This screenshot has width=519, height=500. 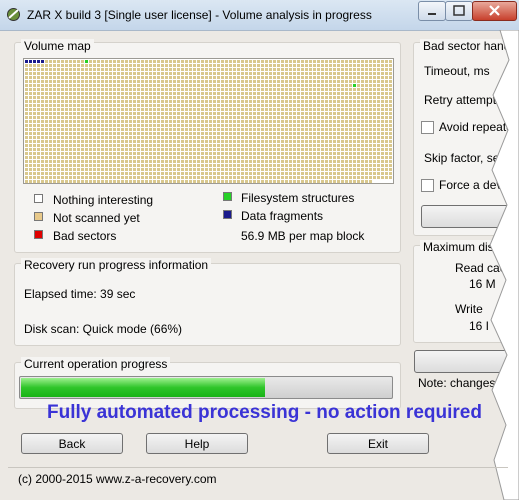 What do you see at coordinates (85, 236) in the screenshot?
I see `legend-bad-sectors: Bad sectors` at bounding box center [85, 236].